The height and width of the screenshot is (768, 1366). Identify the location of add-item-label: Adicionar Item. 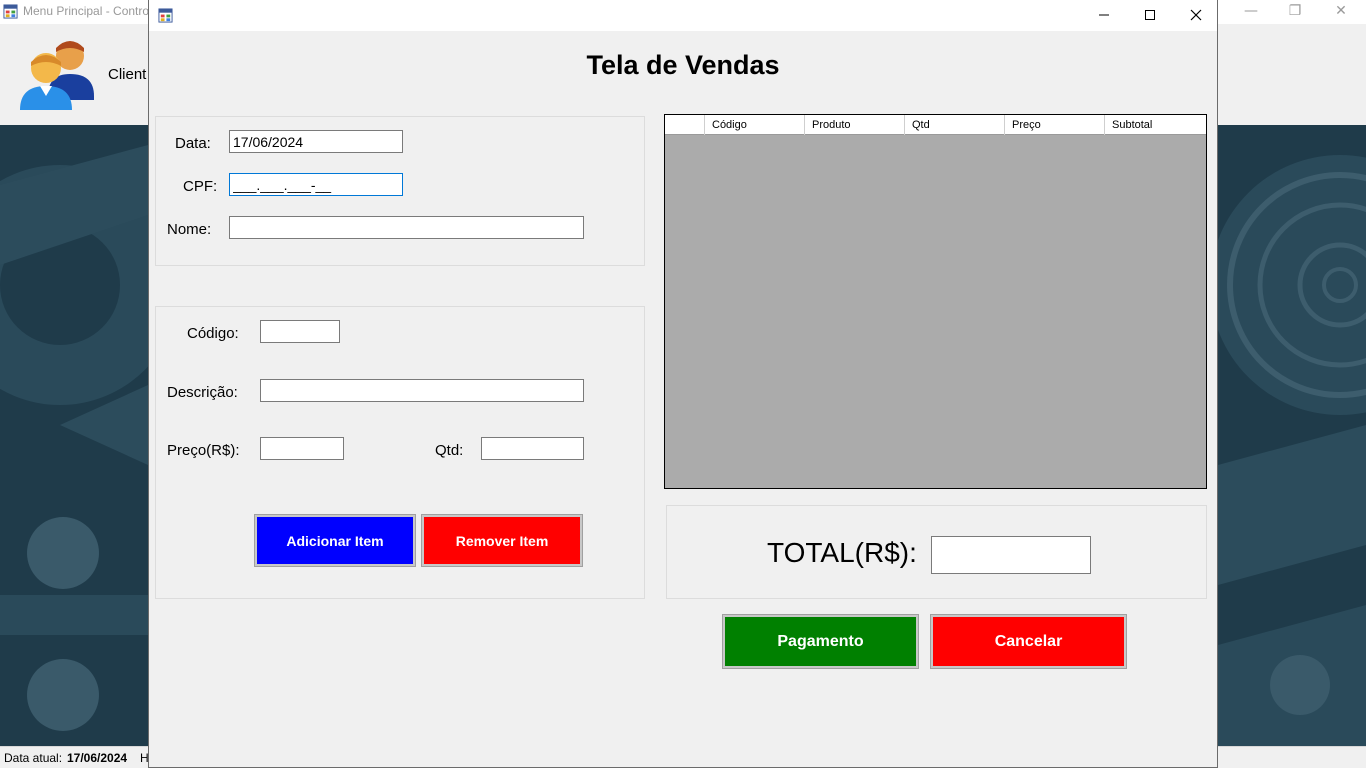
(335, 540).